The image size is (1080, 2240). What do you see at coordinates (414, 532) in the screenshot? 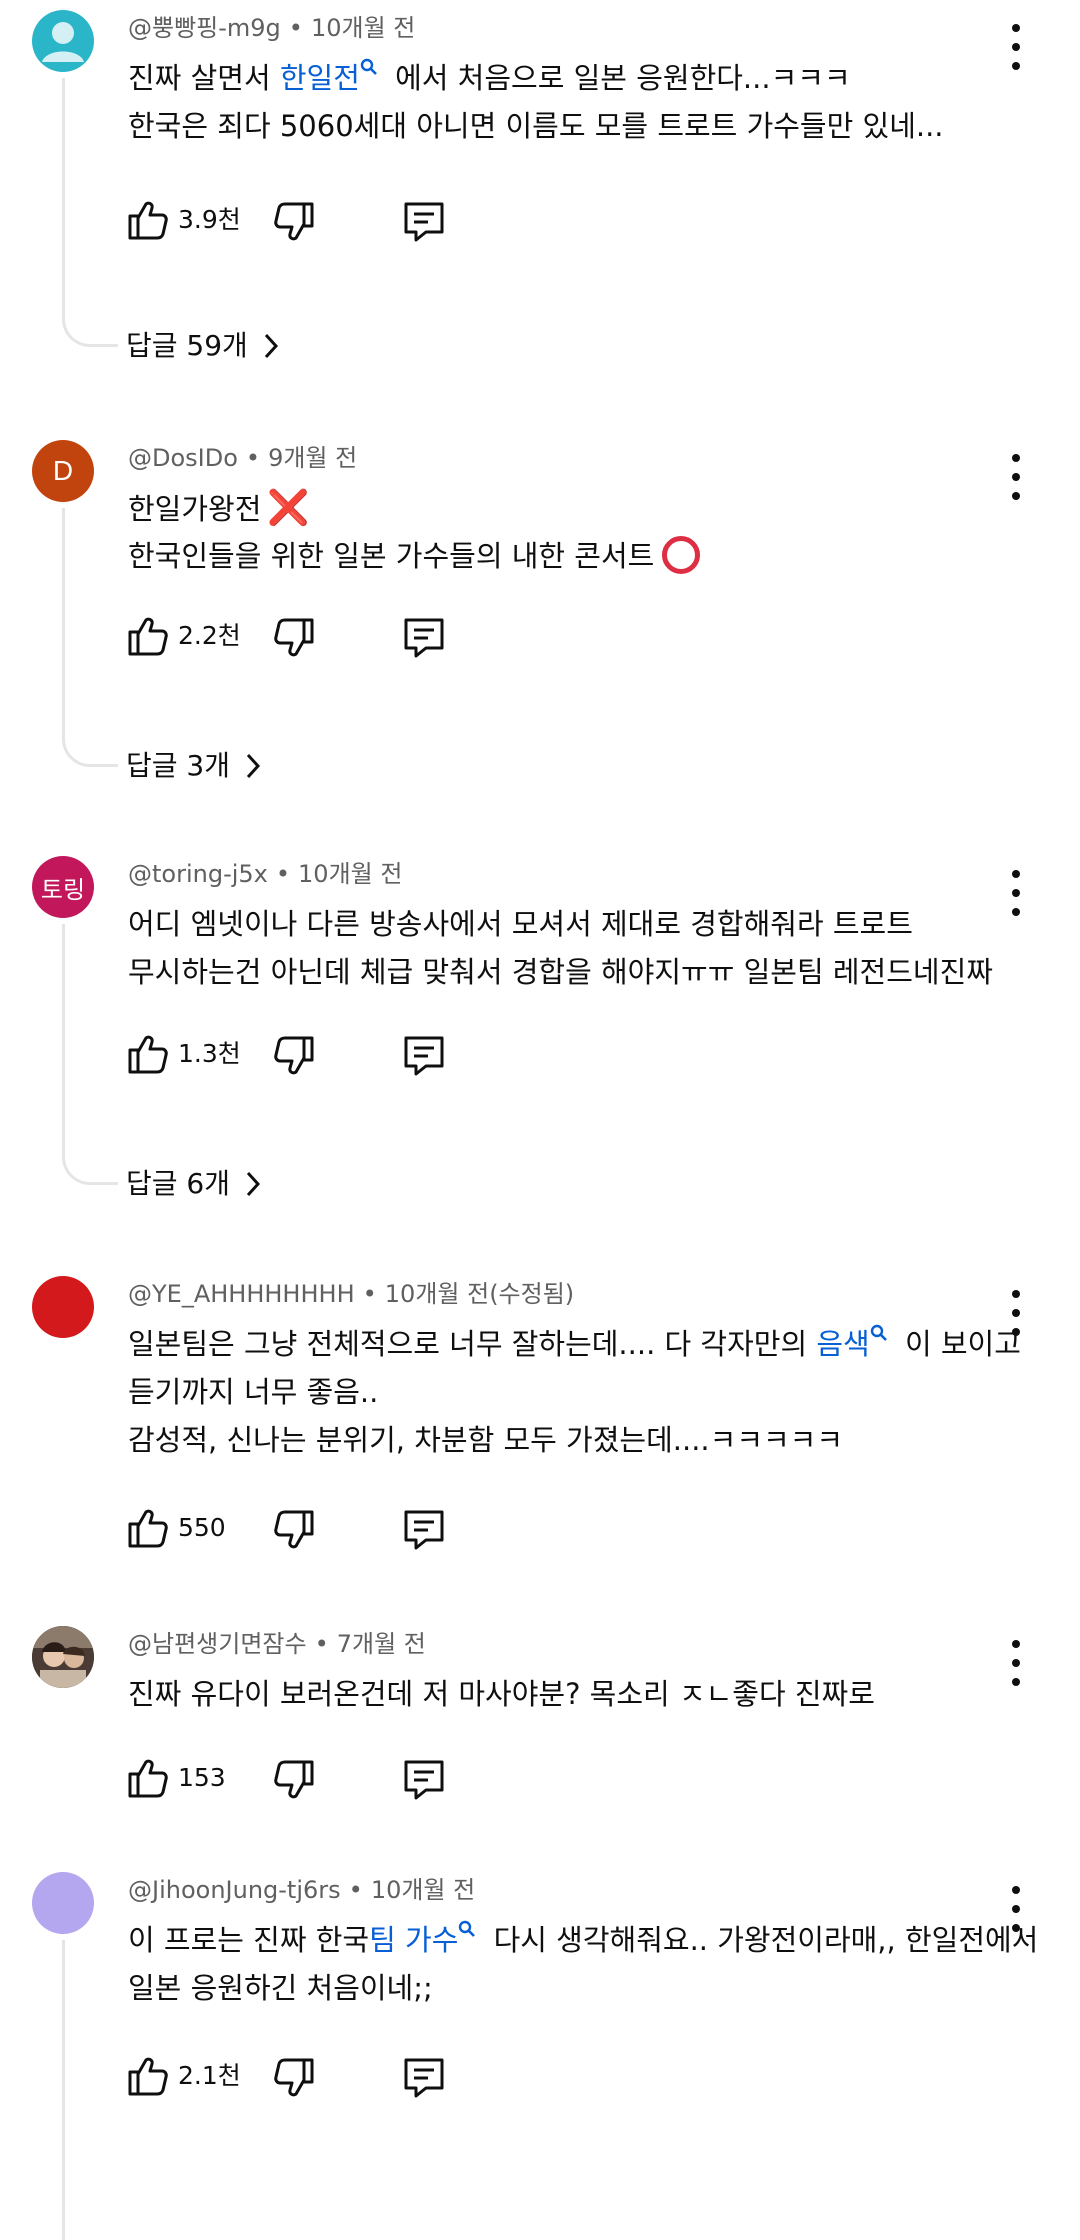
I see `comment-text: 한일가왕전 ❌ 한국인들을 위한 일본 가수들의 내한 콘서트` at bounding box center [414, 532].